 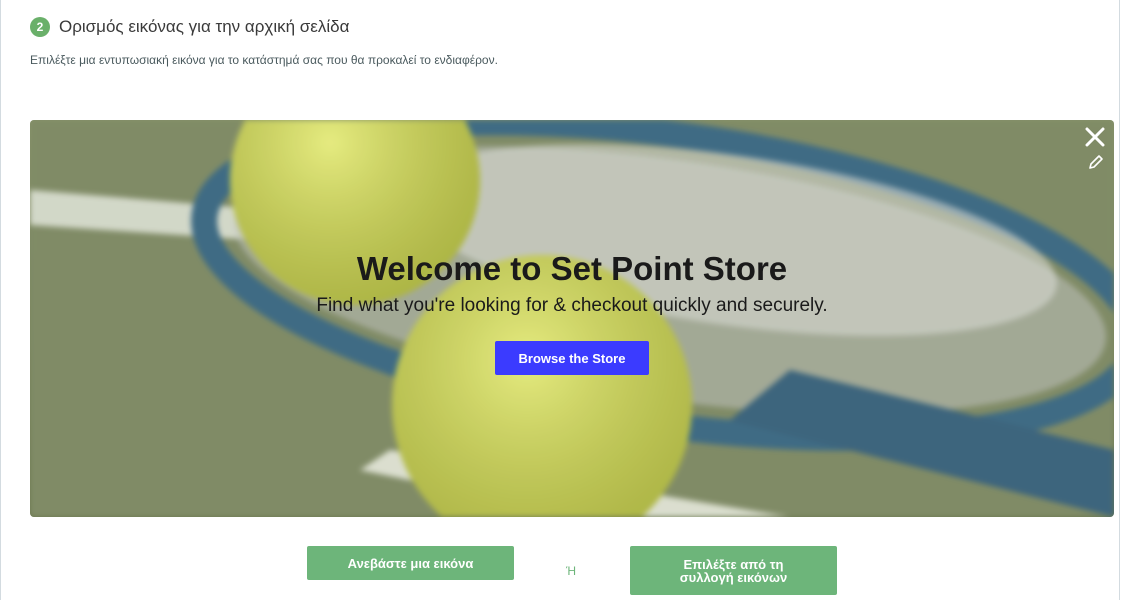 What do you see at coordinates (733, 570) in the screenshot?
I see `choose-from-gallery-button: Επιλέξτε από τη συλλογή εικόνων` at bounding box center [733, 570].